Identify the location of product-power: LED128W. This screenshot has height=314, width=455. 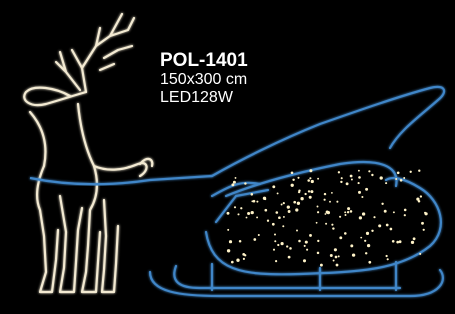
(196, 97).